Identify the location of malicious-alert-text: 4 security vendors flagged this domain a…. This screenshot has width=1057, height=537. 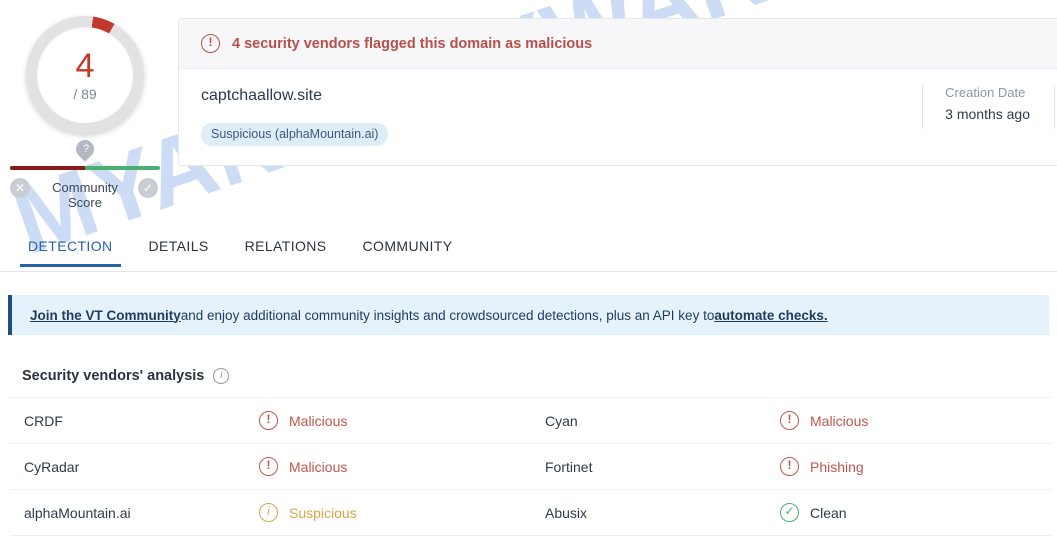
(412, 43).